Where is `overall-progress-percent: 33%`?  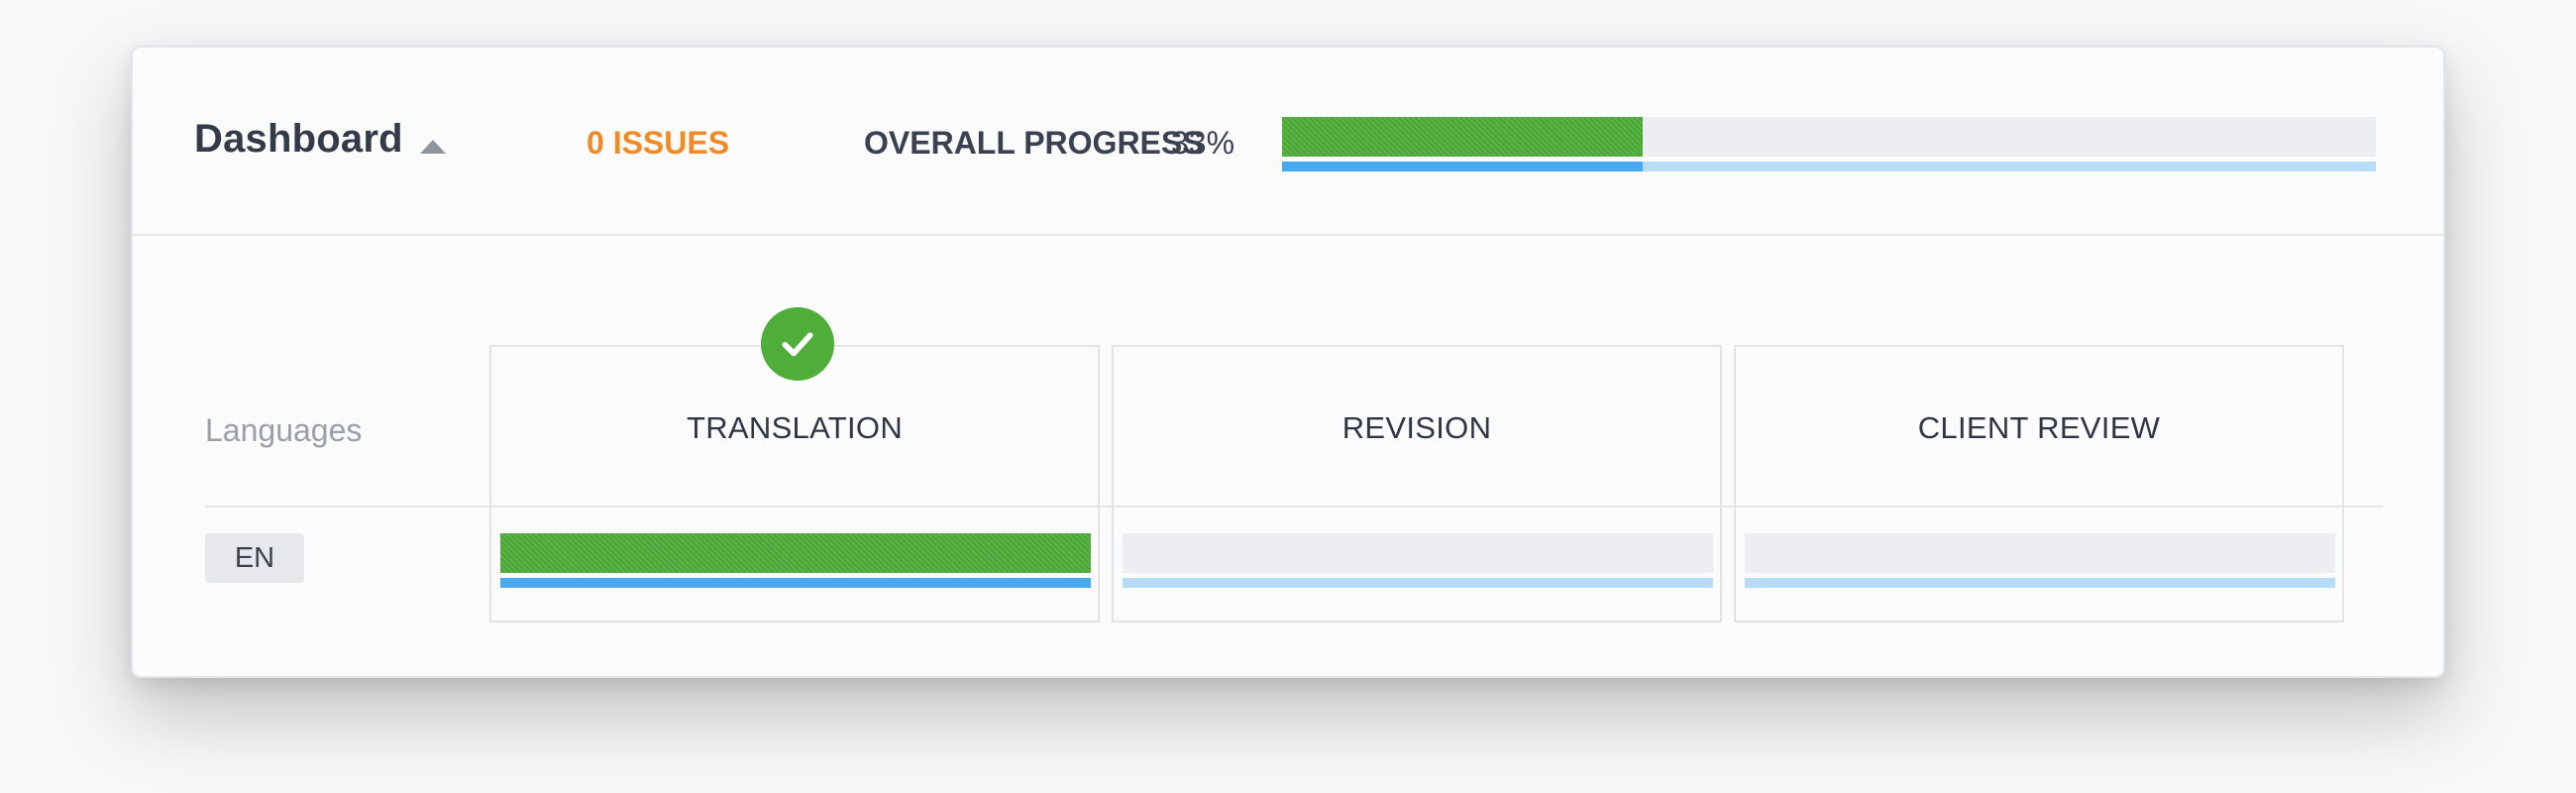
overall-progress-percent: 33% is located at coordinates (1203, 143).